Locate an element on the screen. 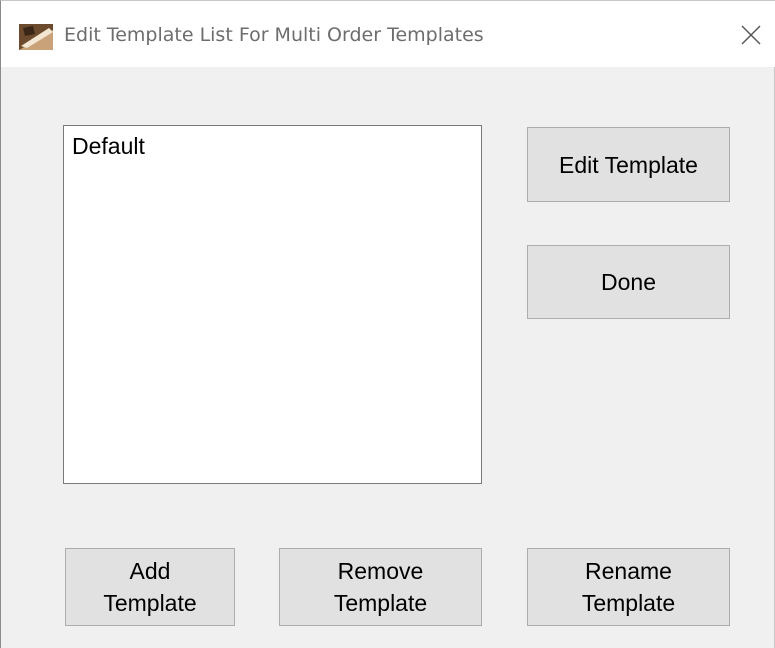 Image resolution: width=775 pixels, height=648 pixels. edit-template-button: Edit Template is located at coordinates (628, 164).